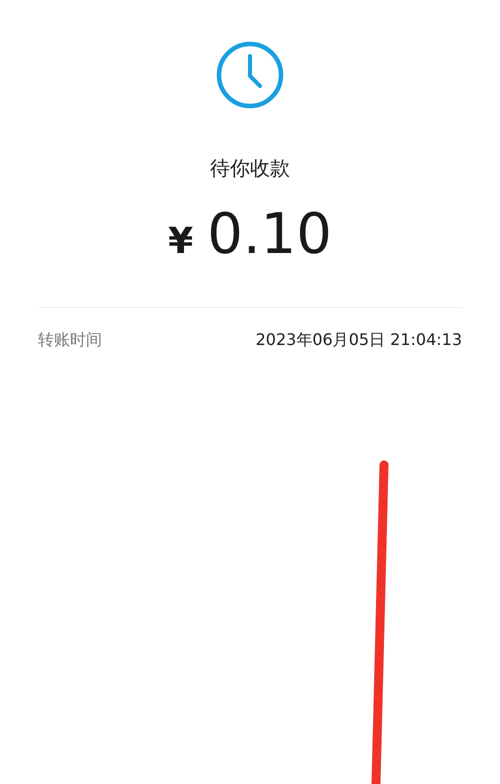 Image resolution: width=500 pixels, height=784 pixels. I want to click on detail-label: 转账时间, so click(70, 340).